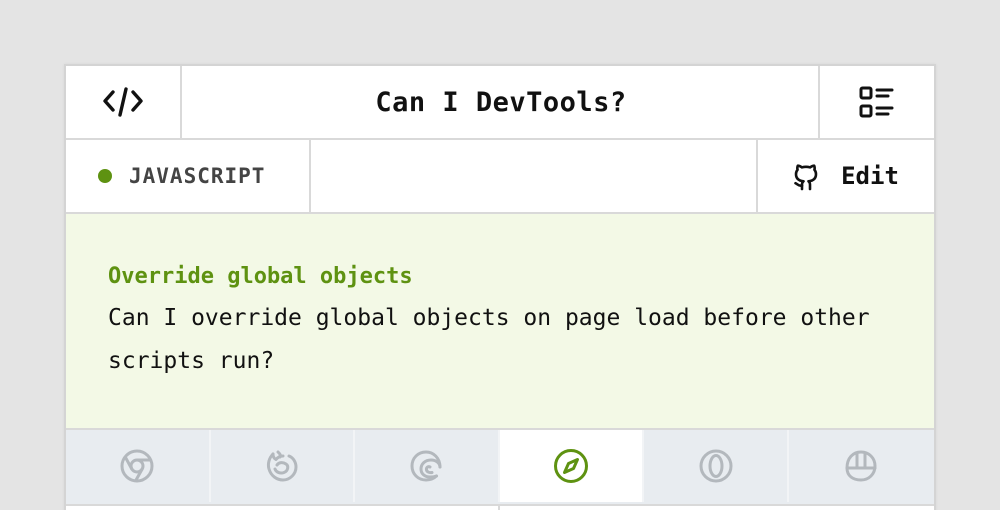  I want to click on github-icon, so click(806, 177).